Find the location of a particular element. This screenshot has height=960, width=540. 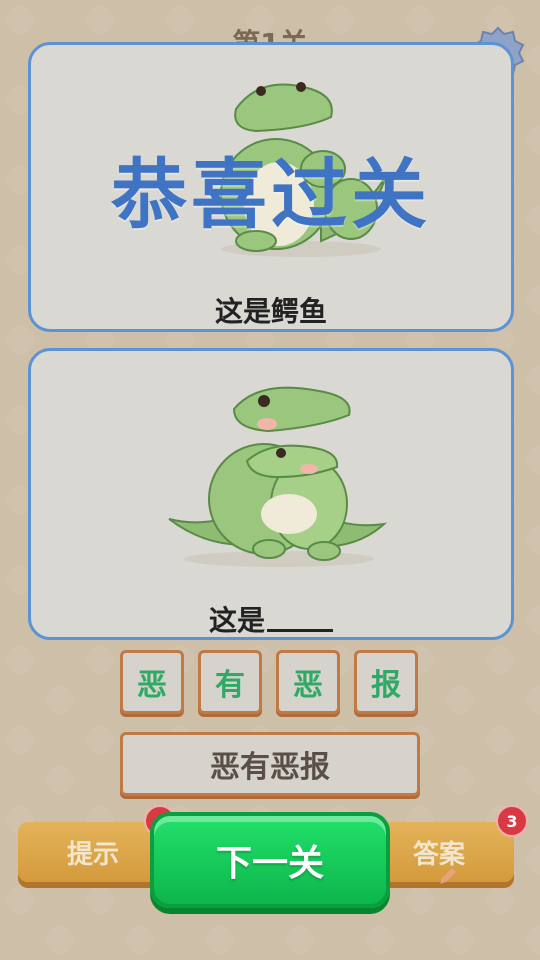

example-caption: 这是鳄鱼 is located at coordinates (270, 311).